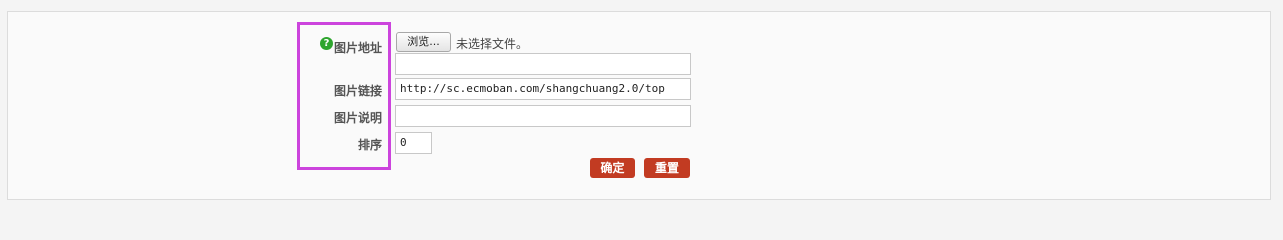 This screenshot has height=240, width=1283. Describe the element at coordinates (369, 145) in the screenshot. I see `sort-order-label: 排序` at that location.